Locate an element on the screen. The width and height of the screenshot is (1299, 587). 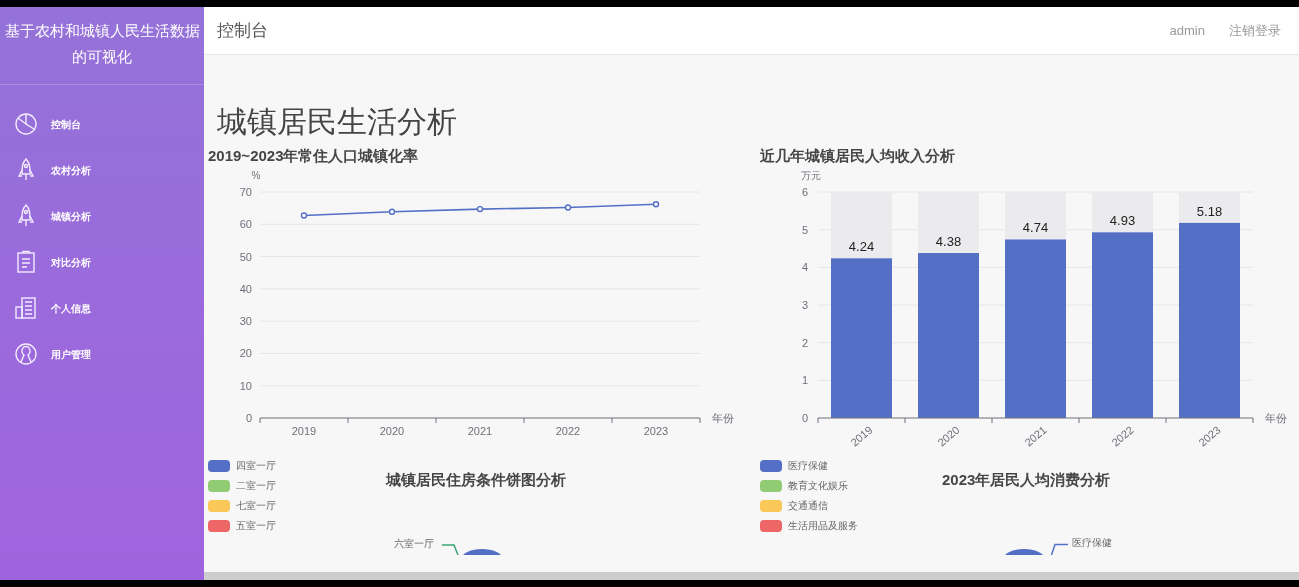
bar-value-label: 4.38 is located at coordinates (948, 241).